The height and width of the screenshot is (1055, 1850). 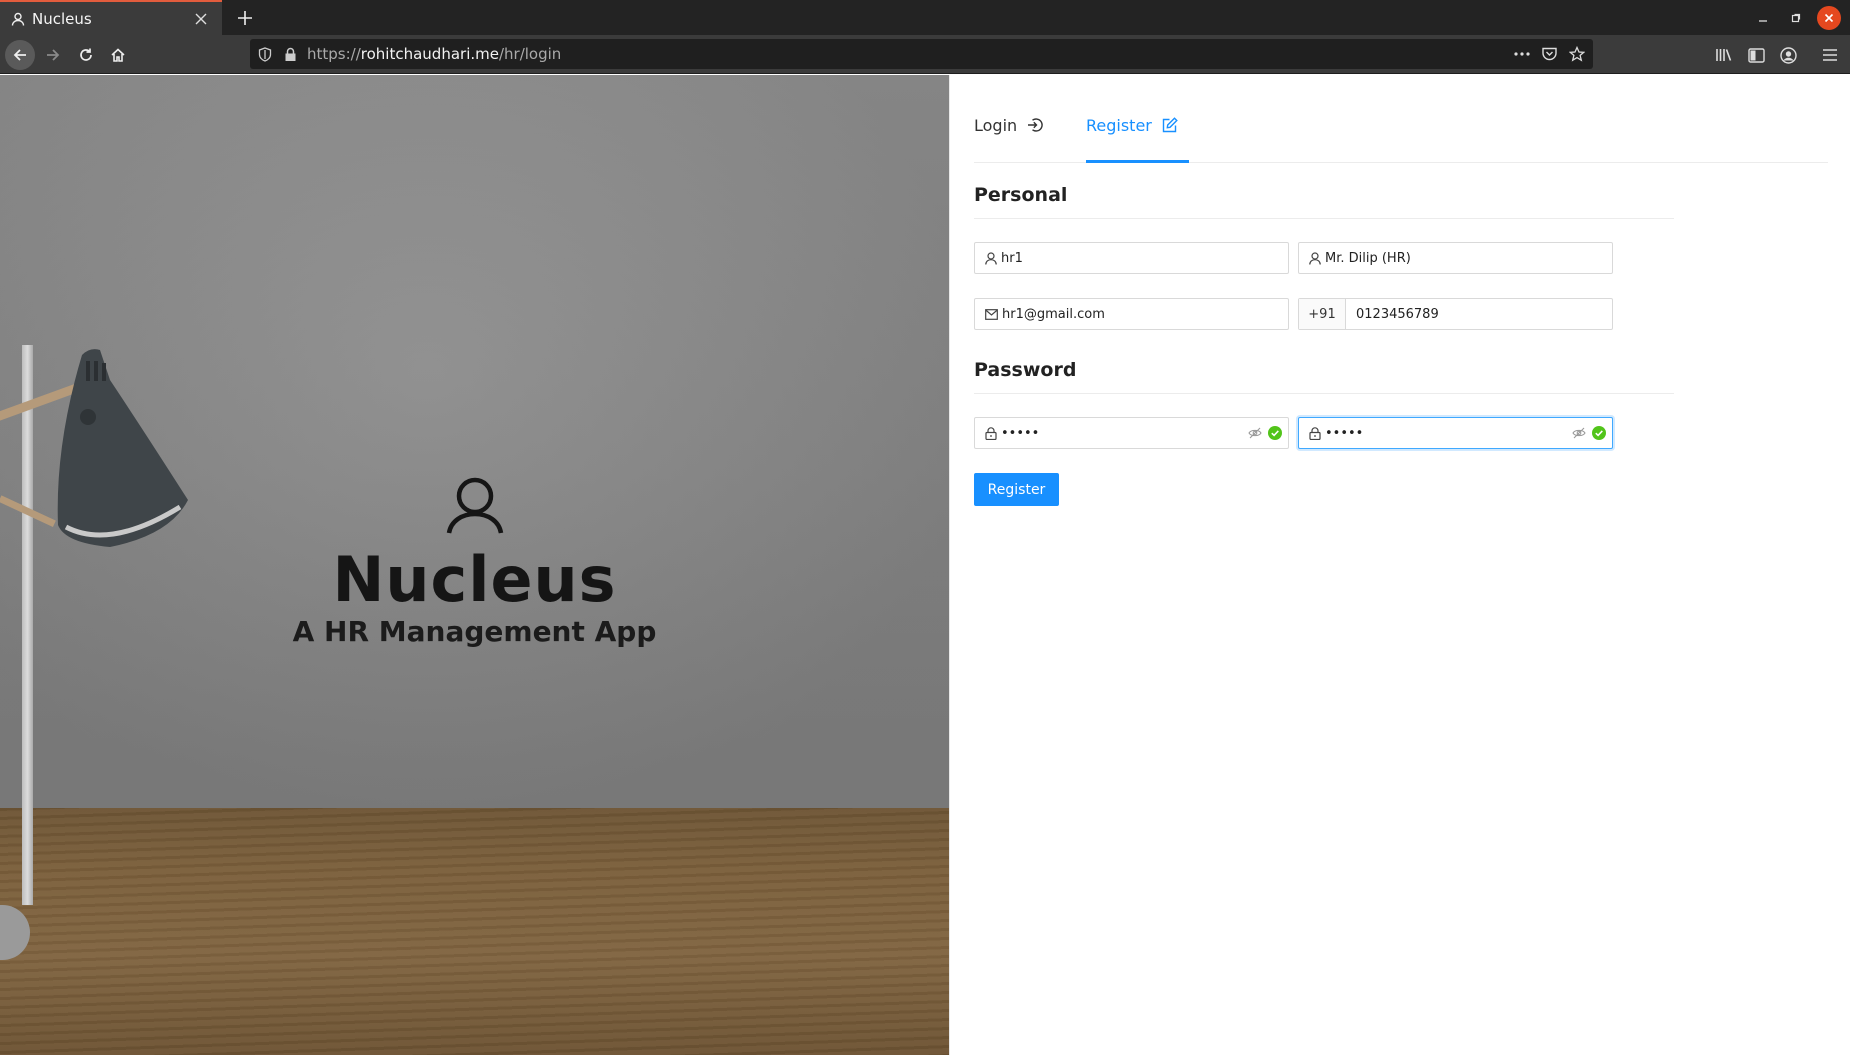 I want to click on personal-heading: Personal, so click(x=1021, y=195).